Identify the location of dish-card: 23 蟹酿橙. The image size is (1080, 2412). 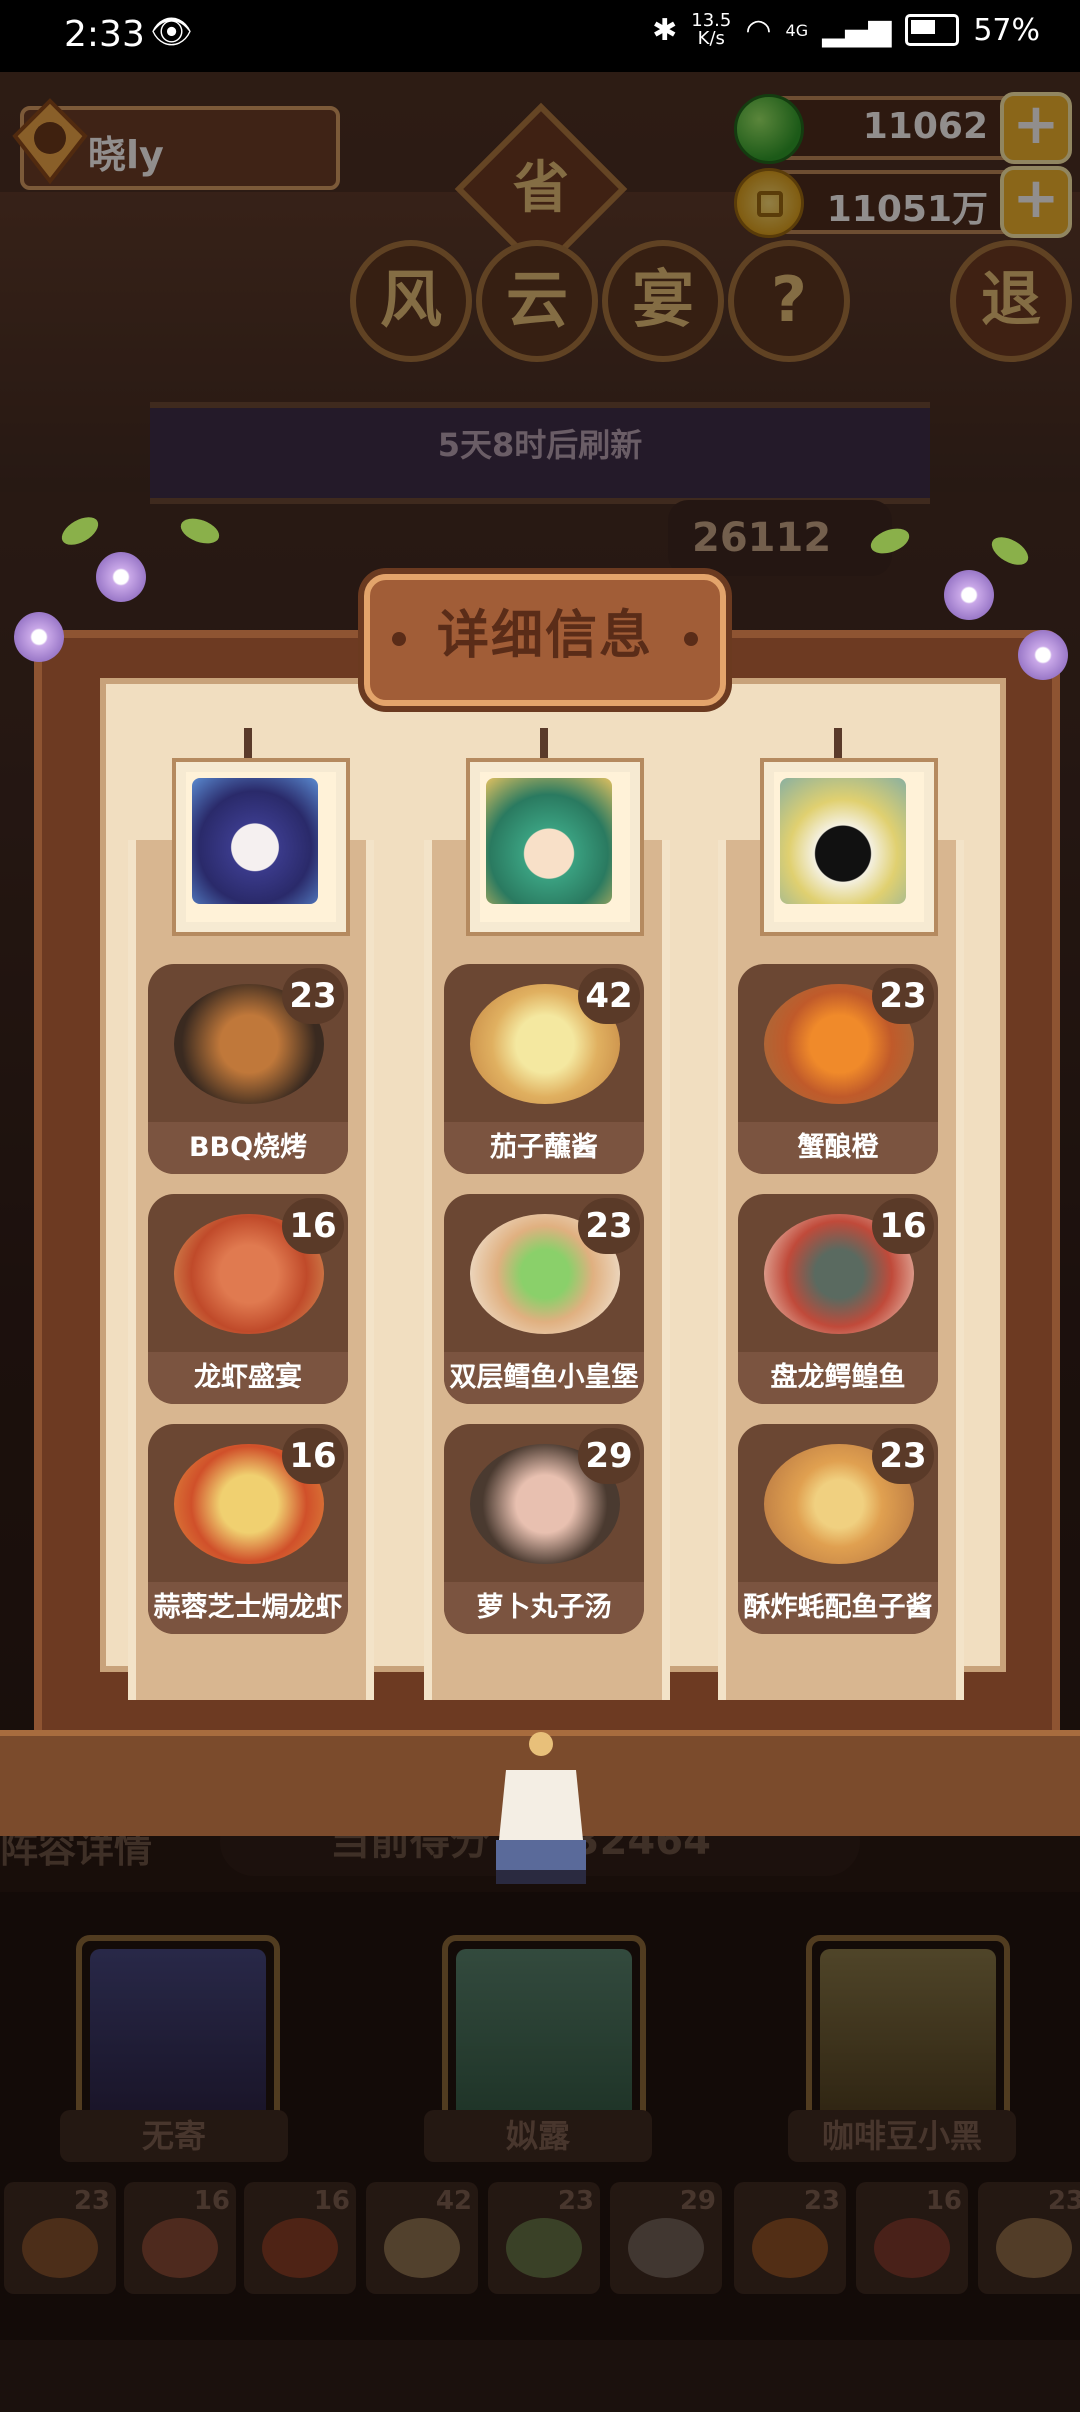
(838, 1069).